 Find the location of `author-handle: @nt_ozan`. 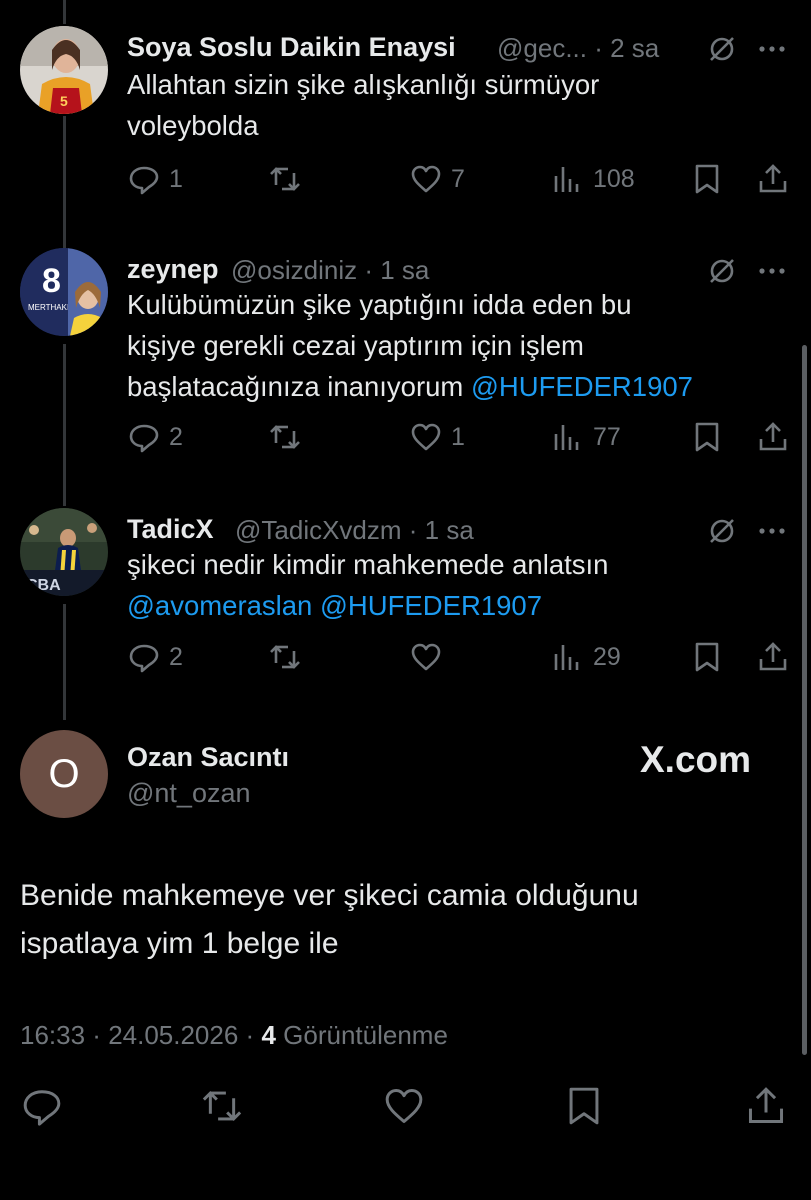

author-handle: @nt_ozan is located at coordinates (189, 793).